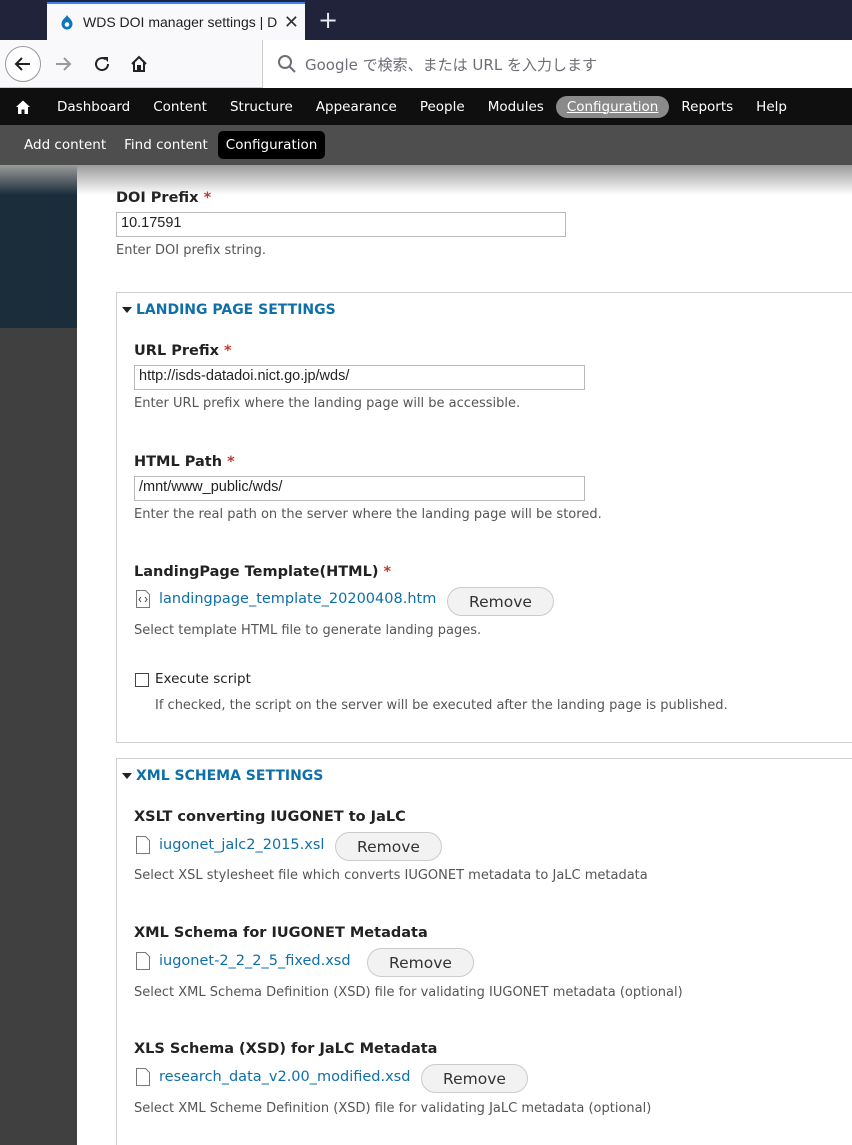 Image resolution: width=852 pixels, height=1145 pixels. Describe the element at coordinates (263, 572) in the screenshot. I see `template-label: LandingPage Template(HTML) *` at that location.